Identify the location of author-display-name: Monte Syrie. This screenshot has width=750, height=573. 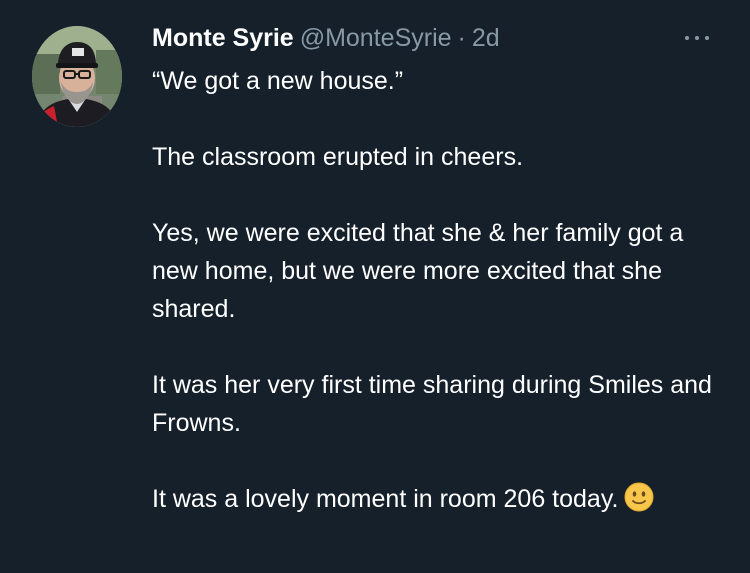
(223, 38).